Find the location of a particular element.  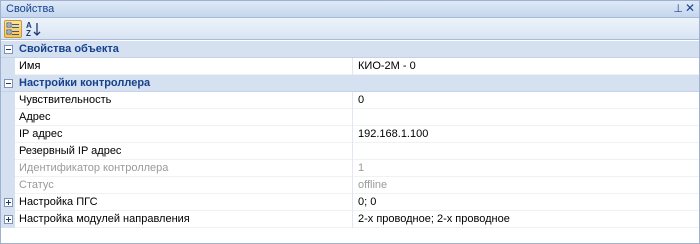

close-icon: ✕ is located at coordinates (690, 8).